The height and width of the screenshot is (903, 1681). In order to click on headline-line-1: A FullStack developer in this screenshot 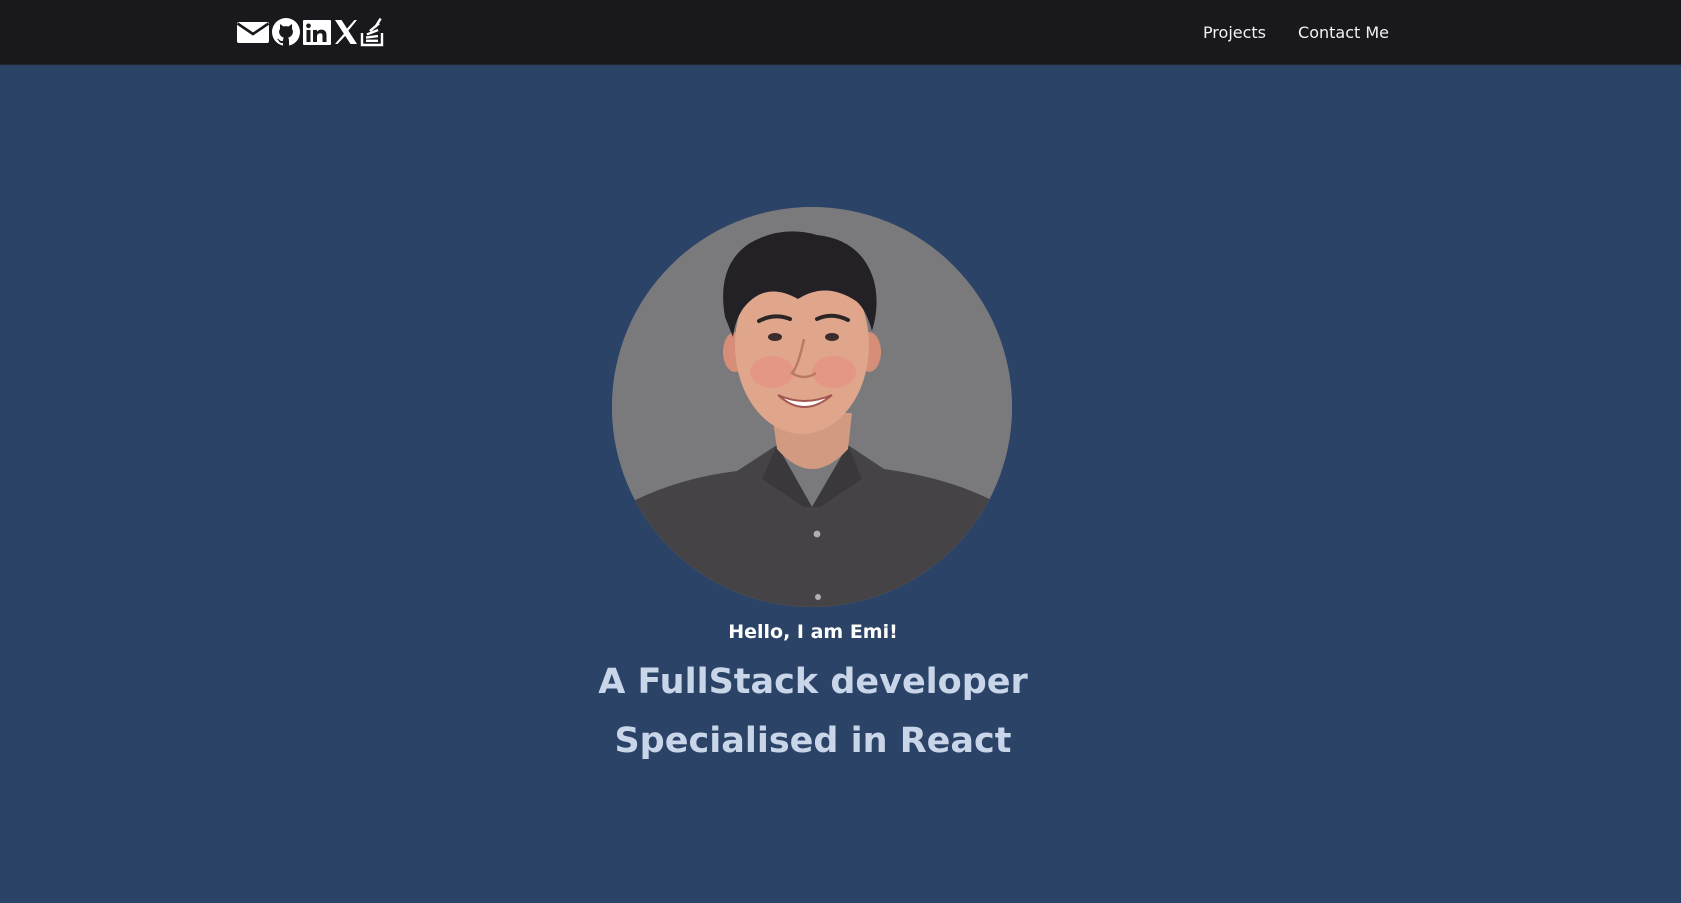, I will do `click(813, 682)`.